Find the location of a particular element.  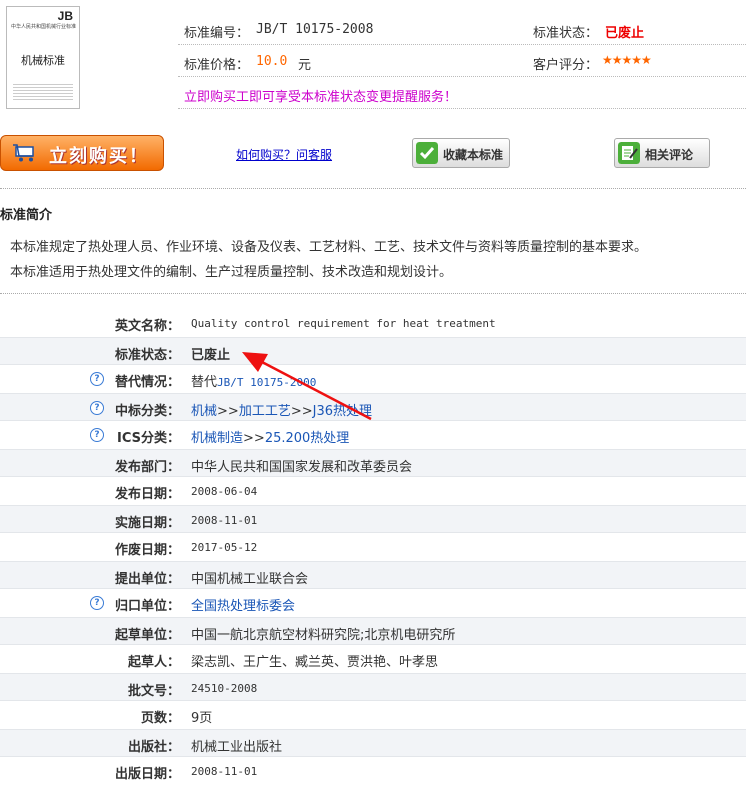

ccs-link-c: J36热处理 is located at coordinates (342, 411).